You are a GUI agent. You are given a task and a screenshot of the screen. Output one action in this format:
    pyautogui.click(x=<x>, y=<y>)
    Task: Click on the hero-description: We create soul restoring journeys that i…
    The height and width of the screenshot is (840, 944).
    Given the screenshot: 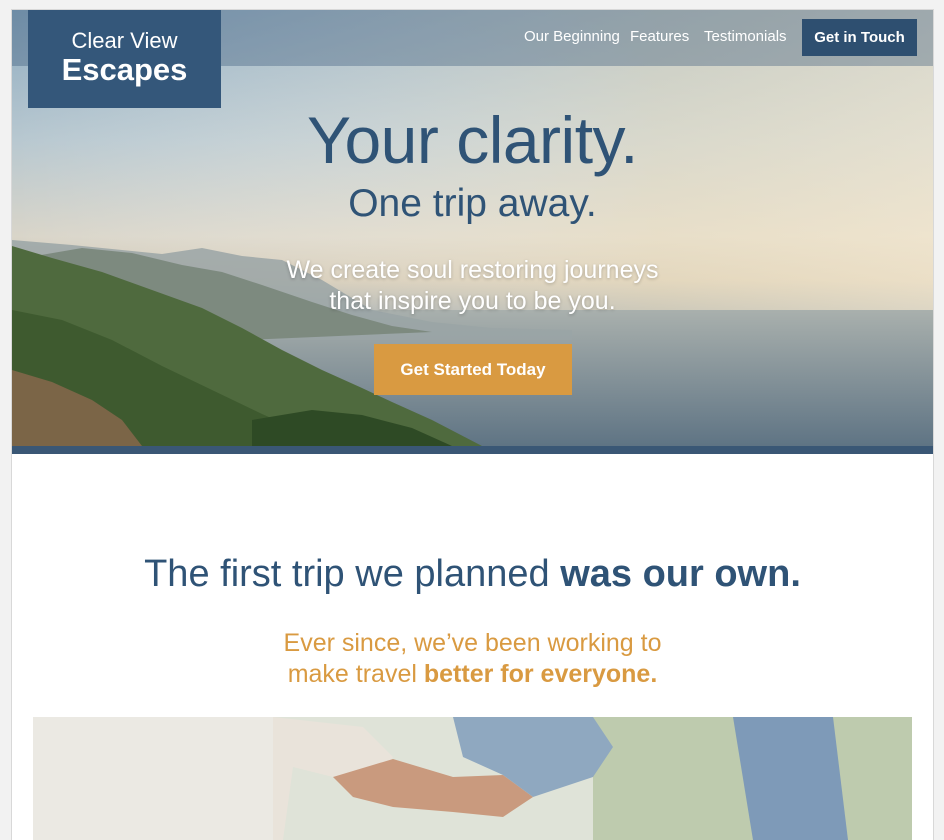 What is the action you would take?
    pyautogui.click(x=472, y=286)
    